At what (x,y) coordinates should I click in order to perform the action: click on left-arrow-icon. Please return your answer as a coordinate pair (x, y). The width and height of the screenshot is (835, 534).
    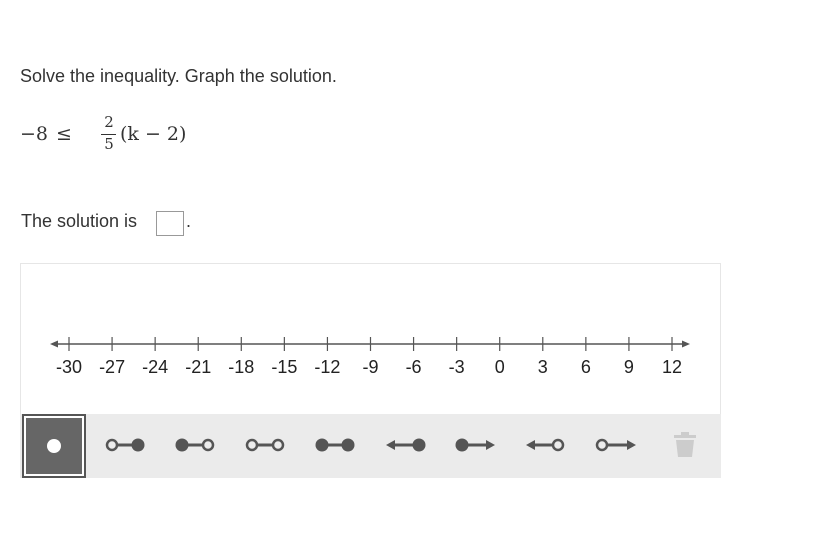
    Looking at the image, I should click on (54, 344).